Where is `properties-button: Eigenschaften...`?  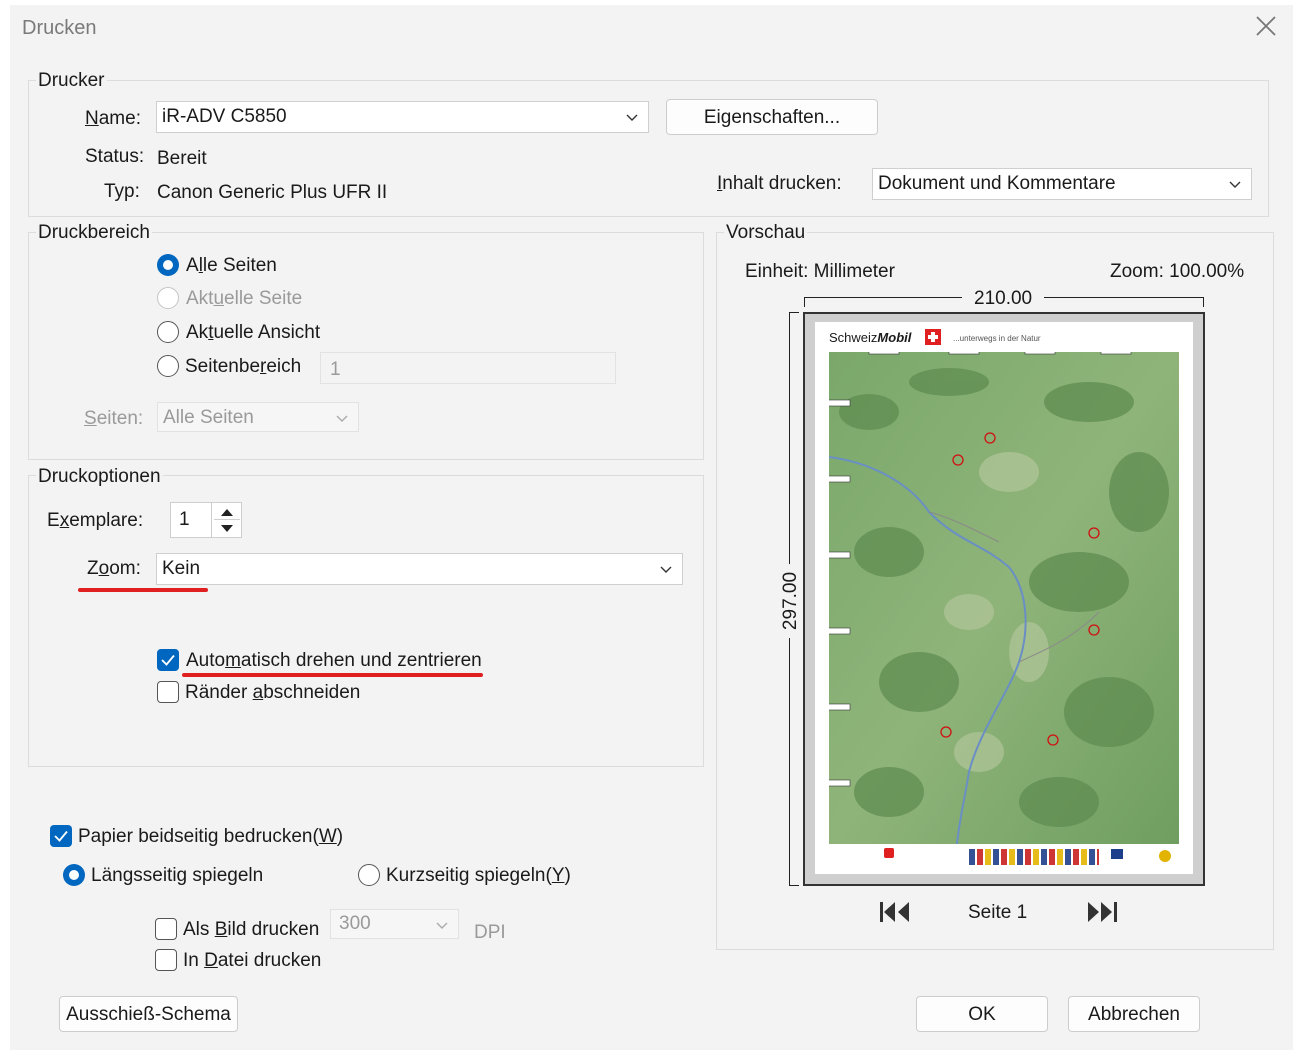 properties-button: Eigenschaften... is located at coordinates (772, 117).